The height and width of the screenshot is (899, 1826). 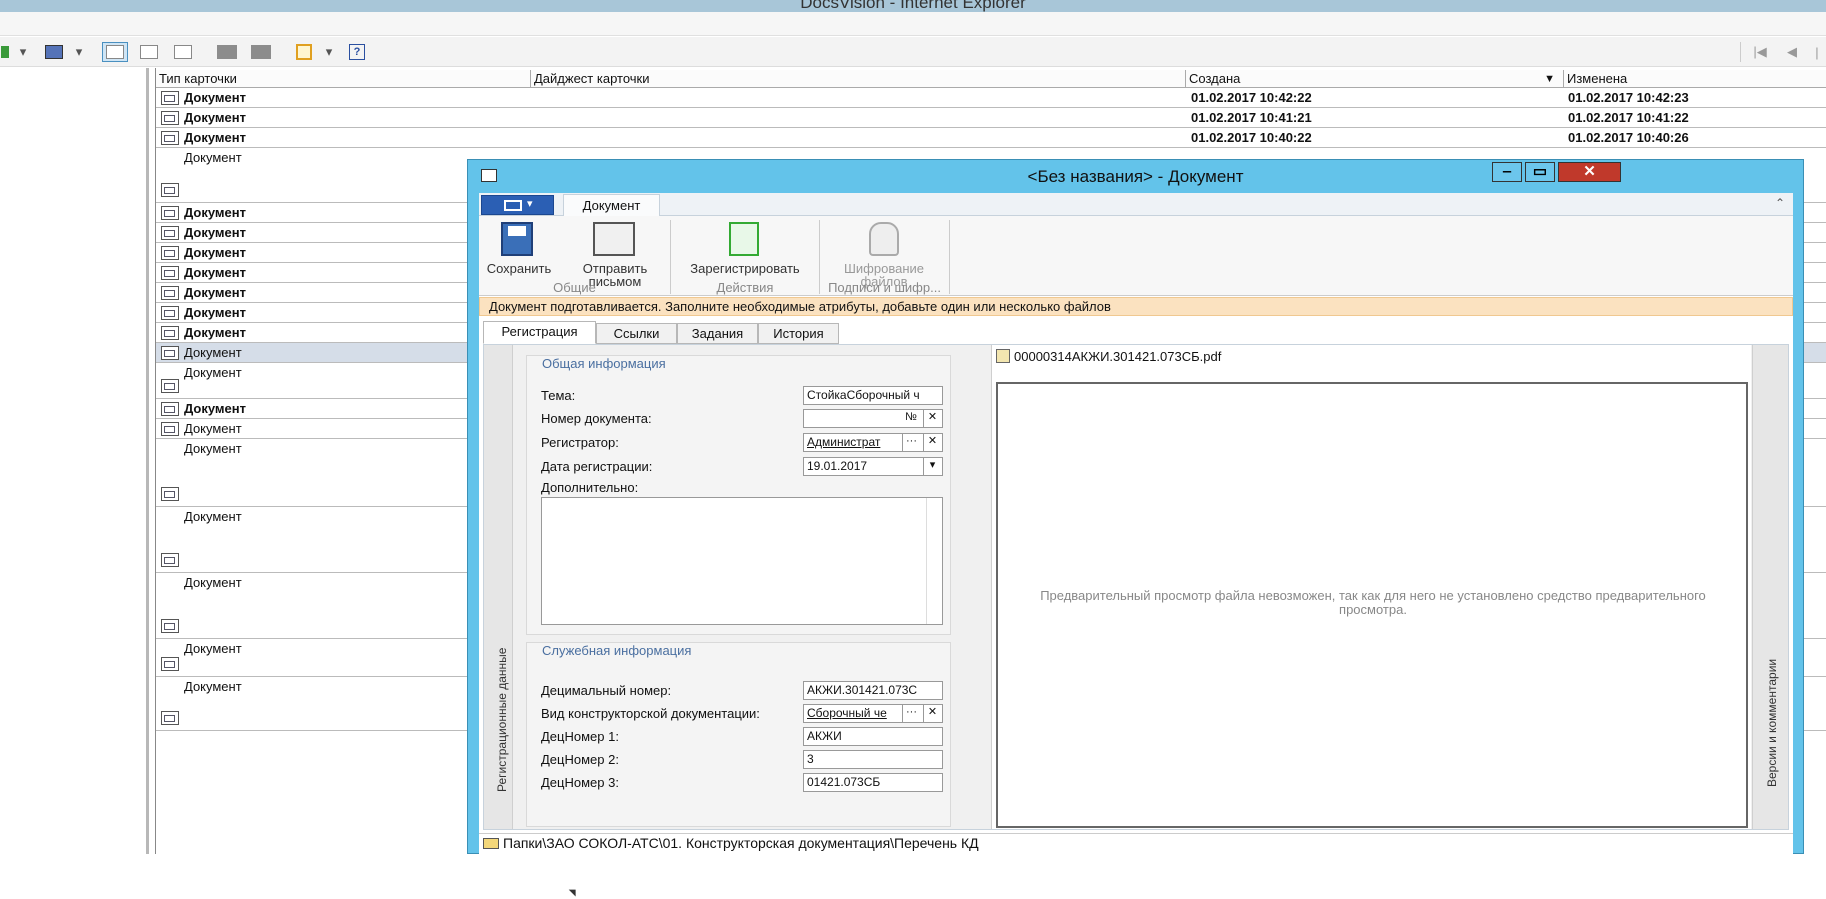 What do you see at coordinates (1628, 117) in the screenshot?
I see `cell-changed: 01.02.2017 10:41:22` at bounding box center [1628, 117].